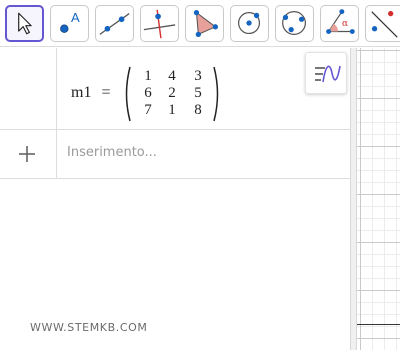 The image size is (400, 350). Describe the element at coordinates (198, 110) in the screenshot. I see `matrix-cell: 8` at that location.